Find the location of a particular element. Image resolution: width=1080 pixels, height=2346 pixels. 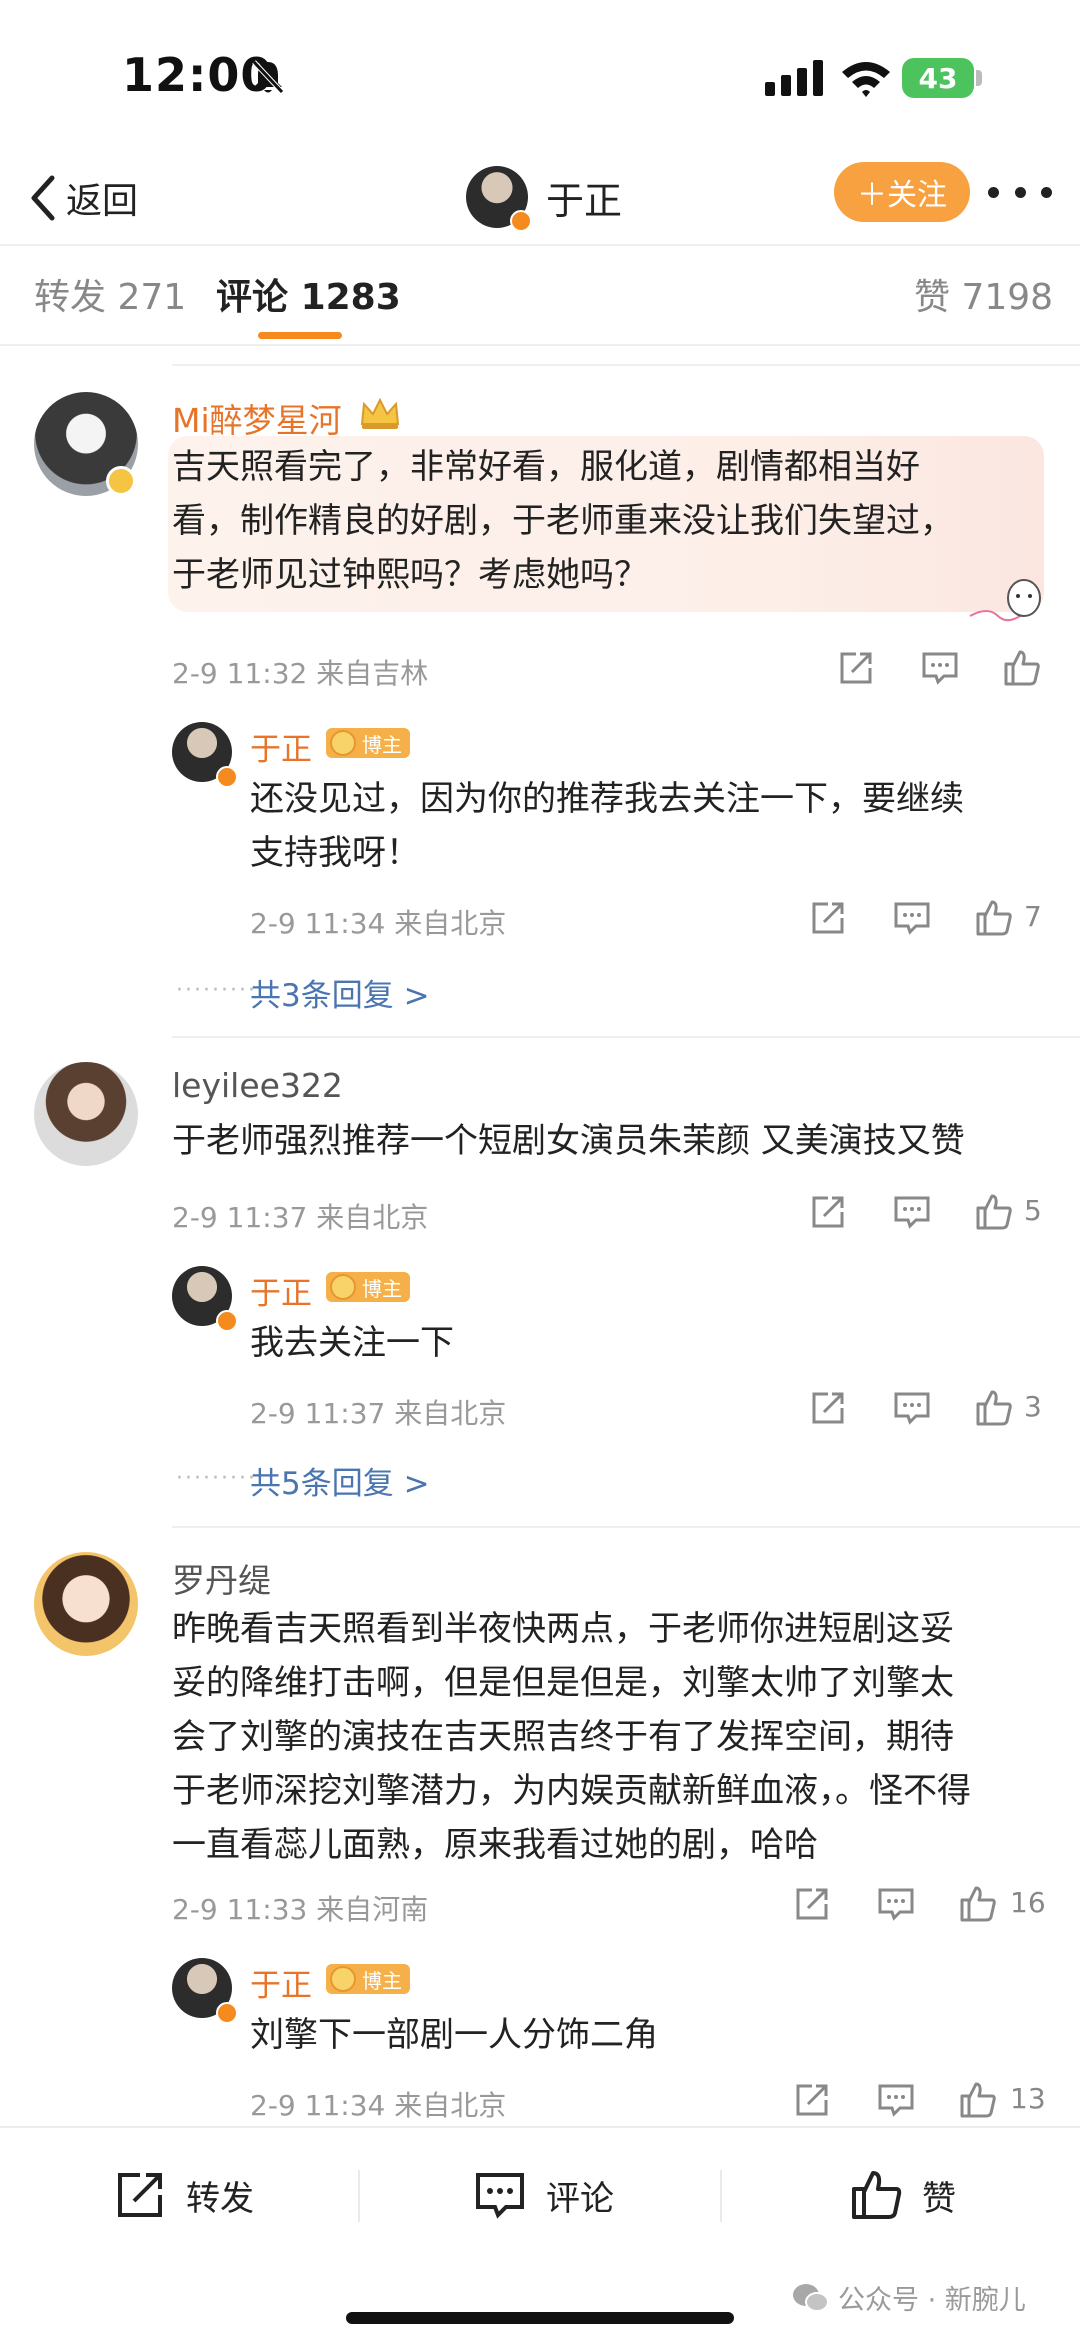

like-count: 16 is located at coordinates (1028, 1902).